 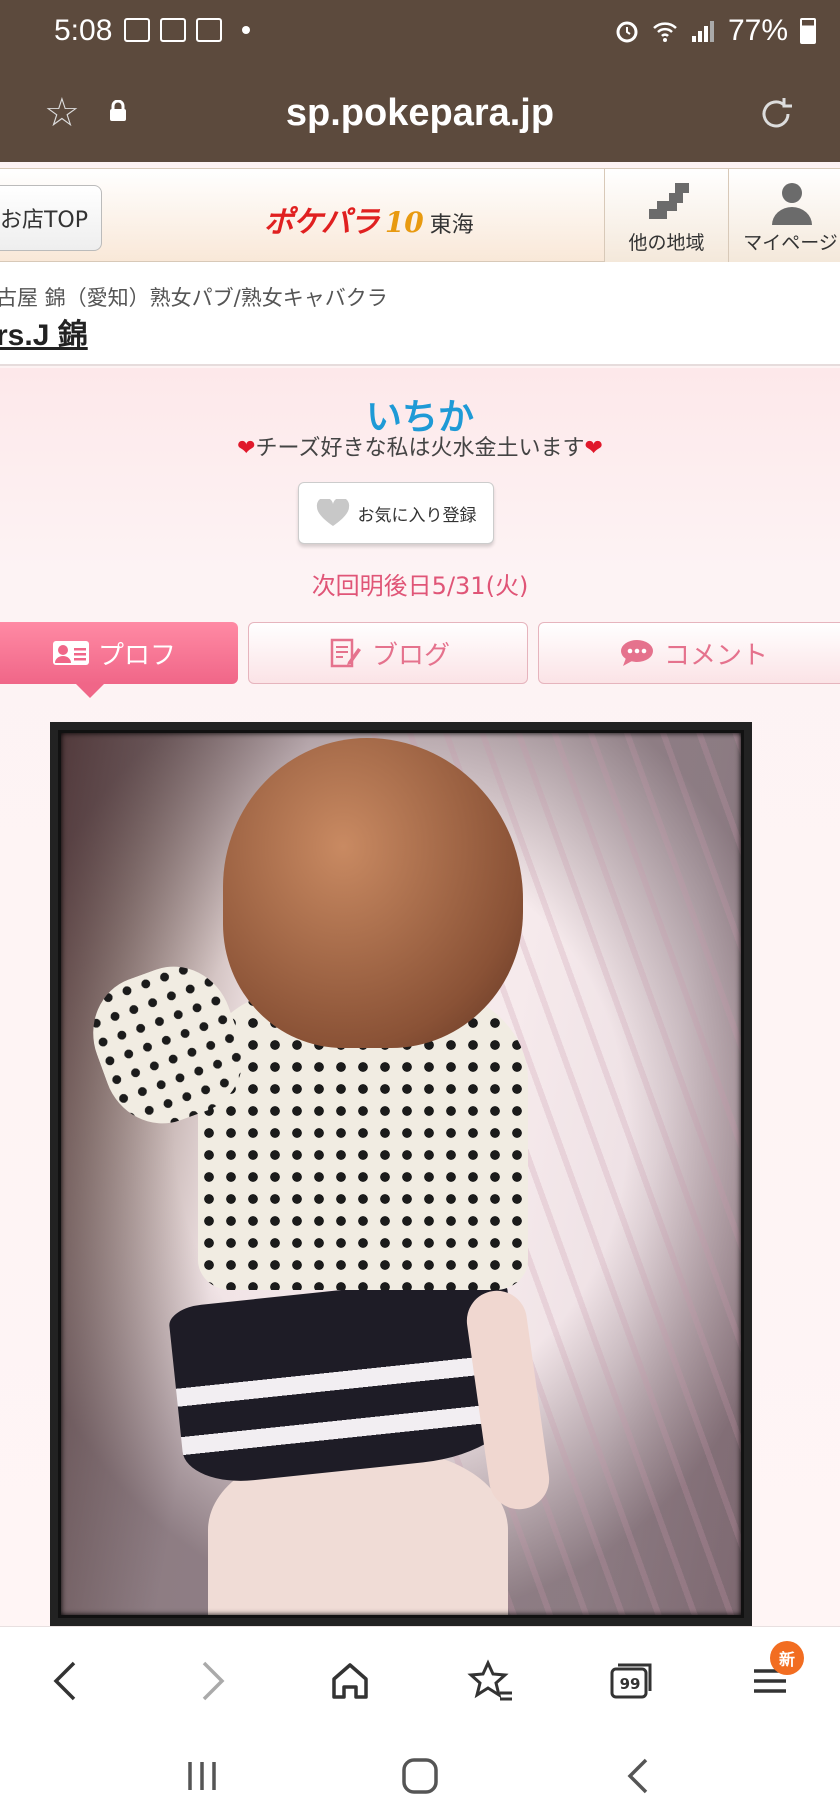 I want to click on catch-copy-text: チーズ好きな私は火水金土います, so click(x=420, y=448).